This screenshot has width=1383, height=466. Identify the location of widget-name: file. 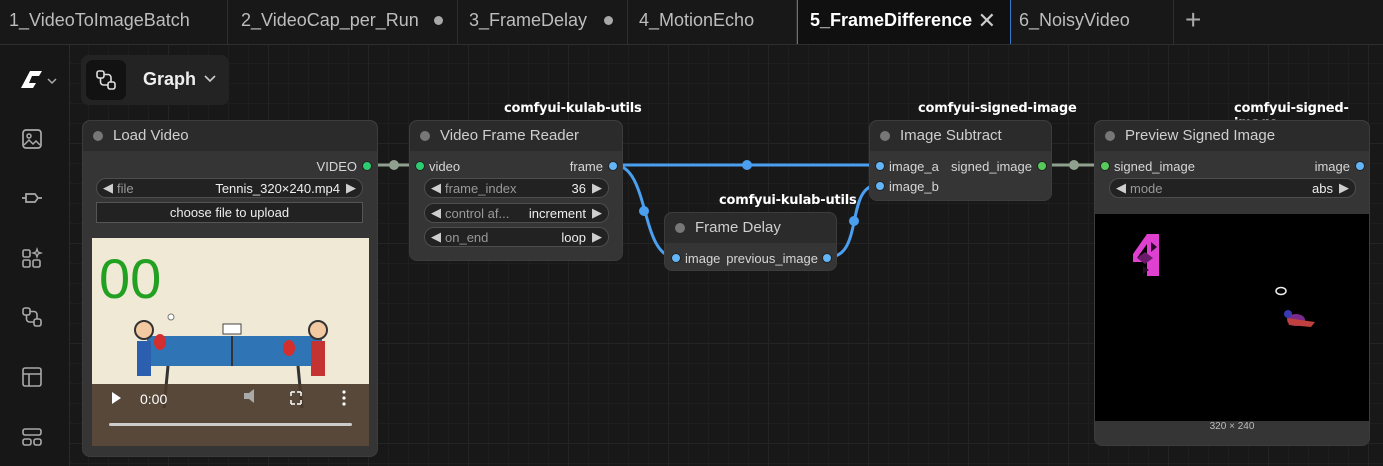
(125, 188).